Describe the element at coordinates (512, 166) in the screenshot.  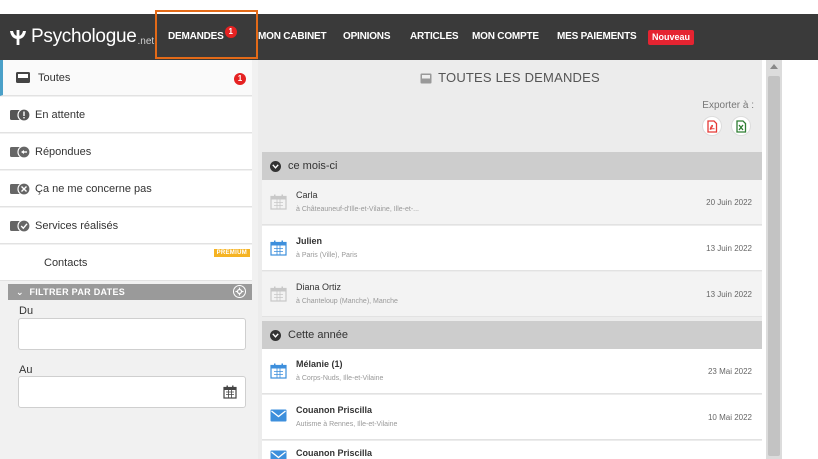
I see `section-header-this-month: ce mois-ci` at that location.